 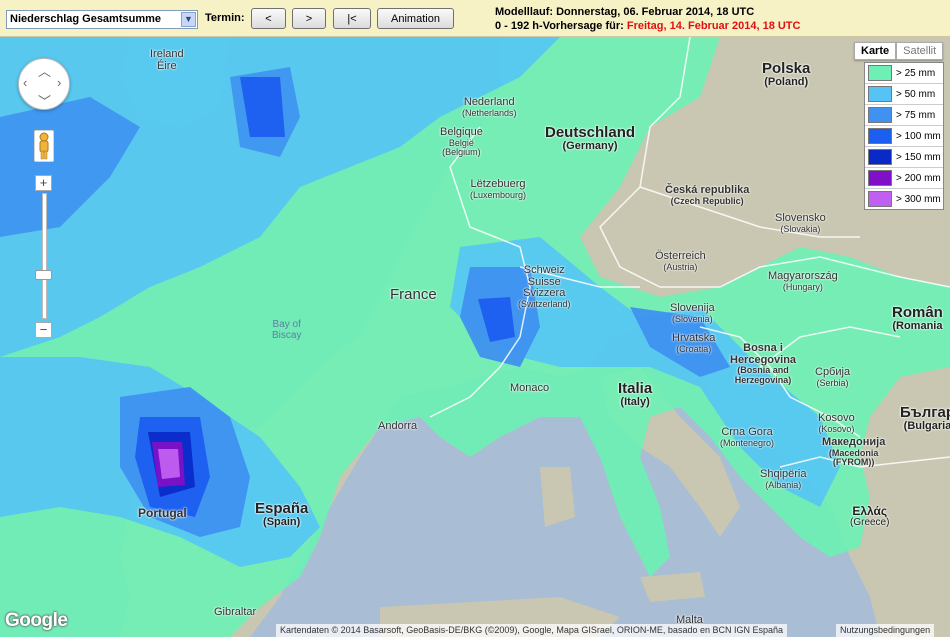 I want to click on label-deutschland: Deutschland (Germany), so click(x=590, y=138).